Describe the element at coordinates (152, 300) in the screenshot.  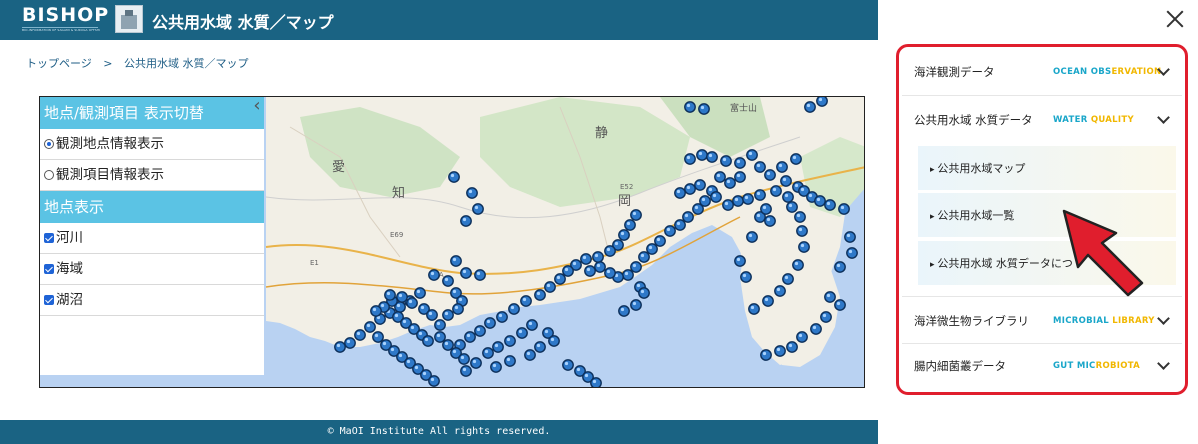
I see `checkbox-lake: 湖沼` at that location.